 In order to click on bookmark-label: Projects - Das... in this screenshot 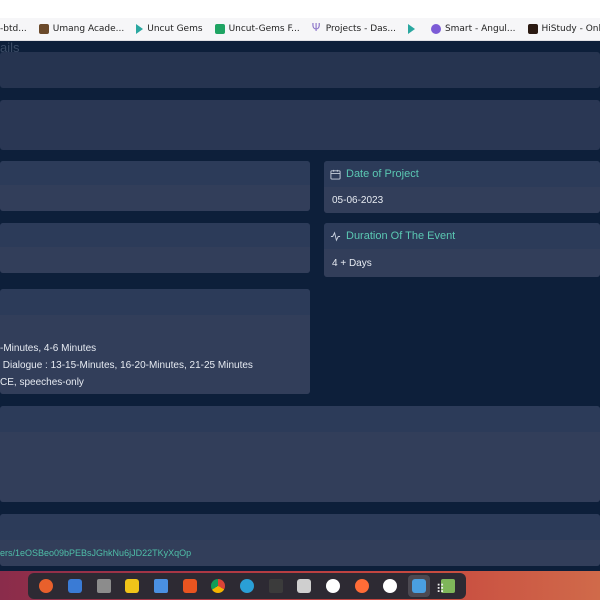, I will do `click(360, 29)`.